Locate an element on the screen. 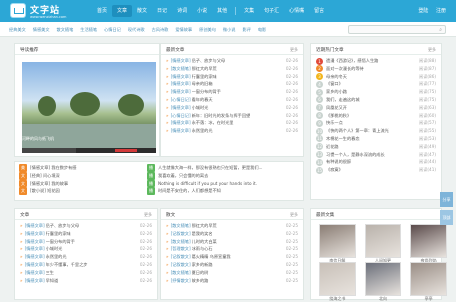 The image size is (456, 302). strip-item: 播时间是不安住的，人们都想是不知 is located at coordinates (224, 191).